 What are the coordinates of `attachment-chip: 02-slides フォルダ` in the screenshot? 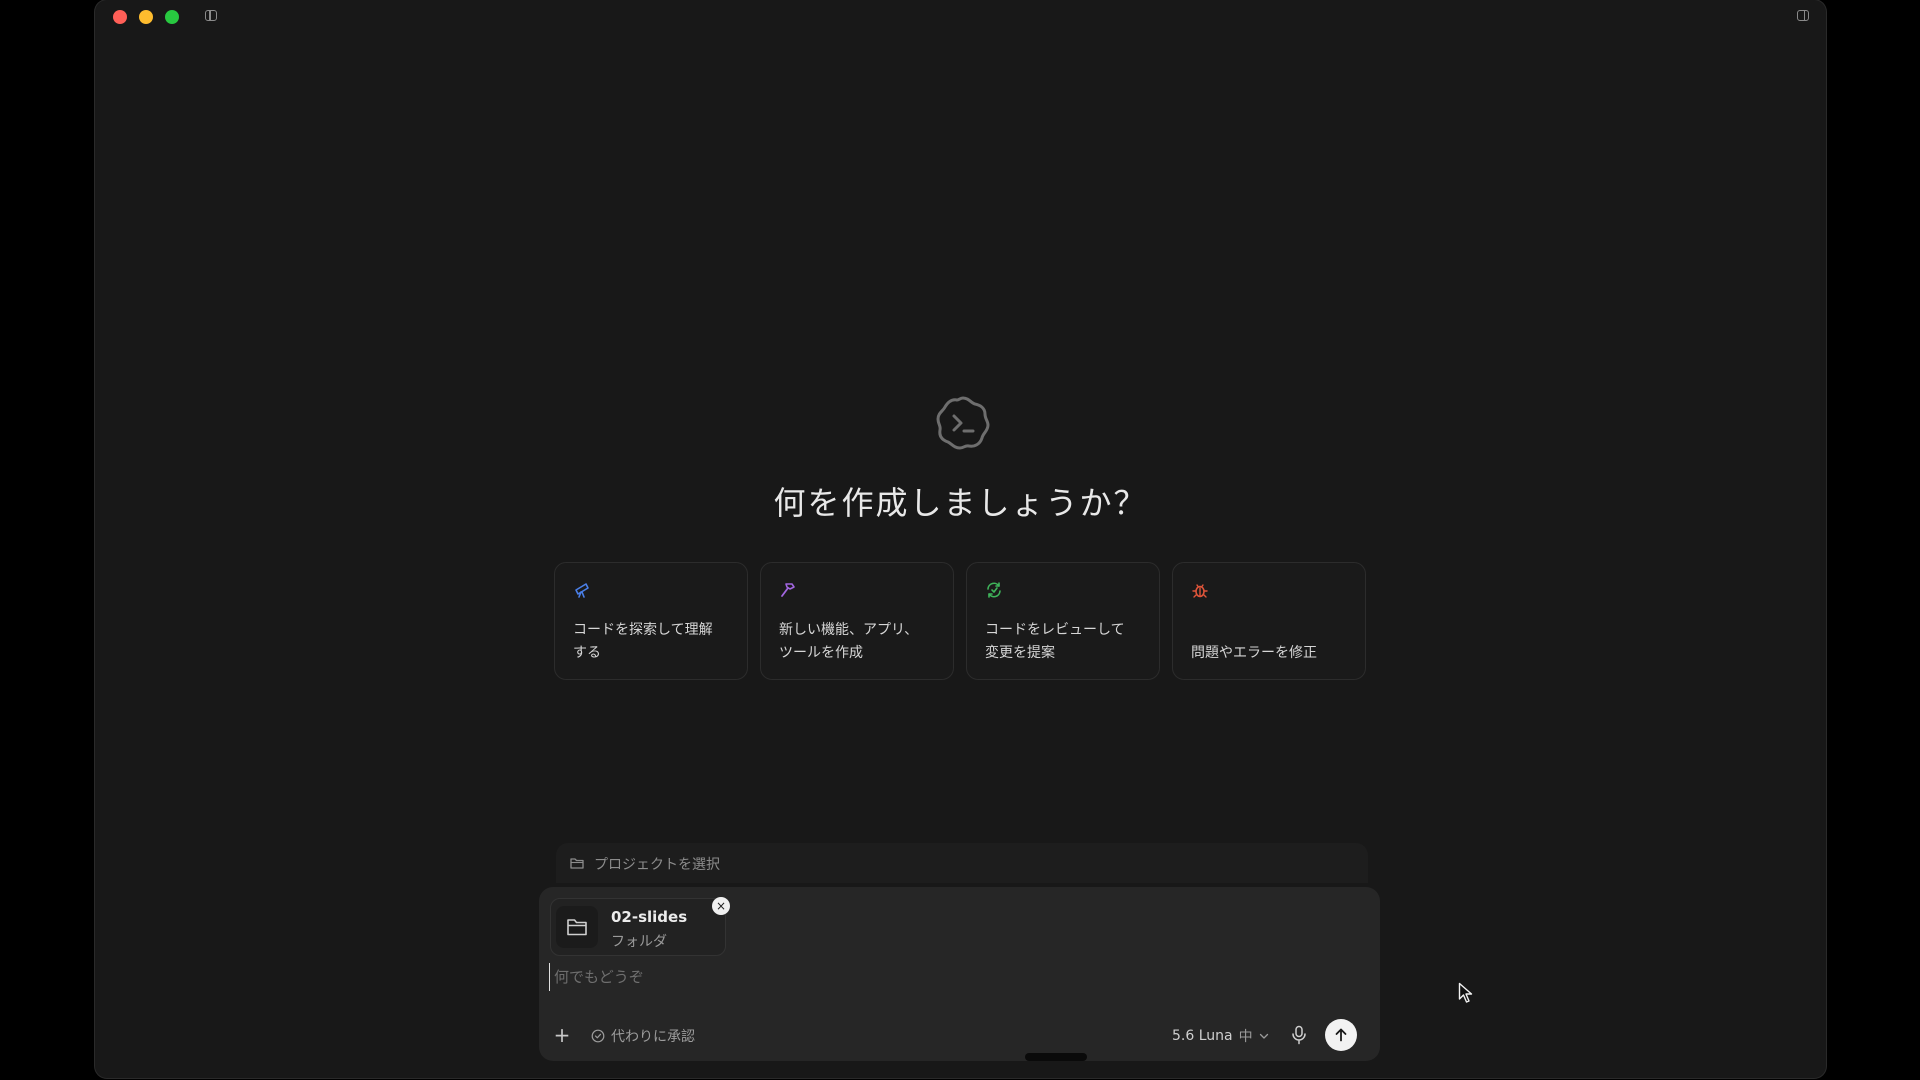 It's located at (638, 927).